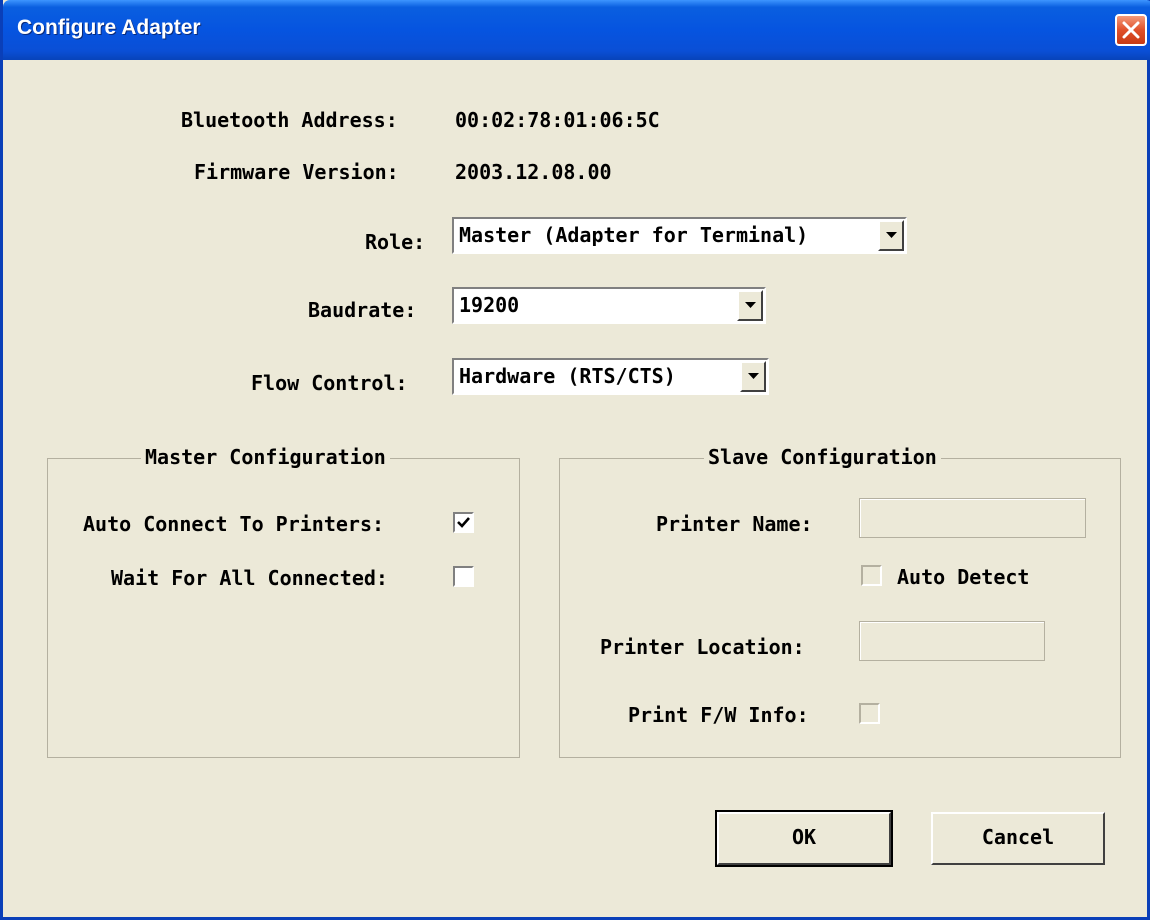 The width and height of the screenshot is (1150, 920). I want to click on ok-button: OK, so click(804, 838).